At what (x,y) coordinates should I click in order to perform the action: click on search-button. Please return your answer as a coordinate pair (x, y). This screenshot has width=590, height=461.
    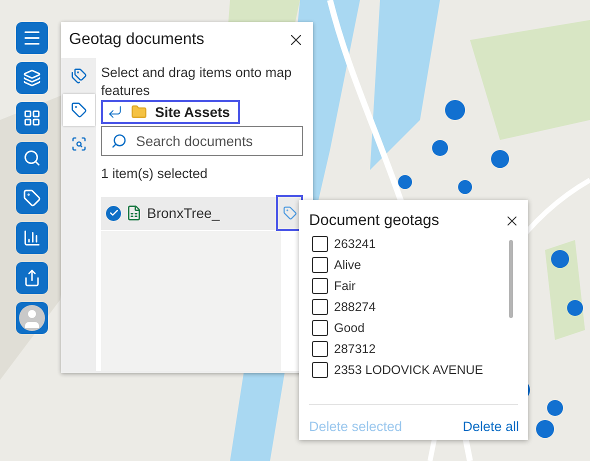
    Looking at the image, I should click on (32, 158).